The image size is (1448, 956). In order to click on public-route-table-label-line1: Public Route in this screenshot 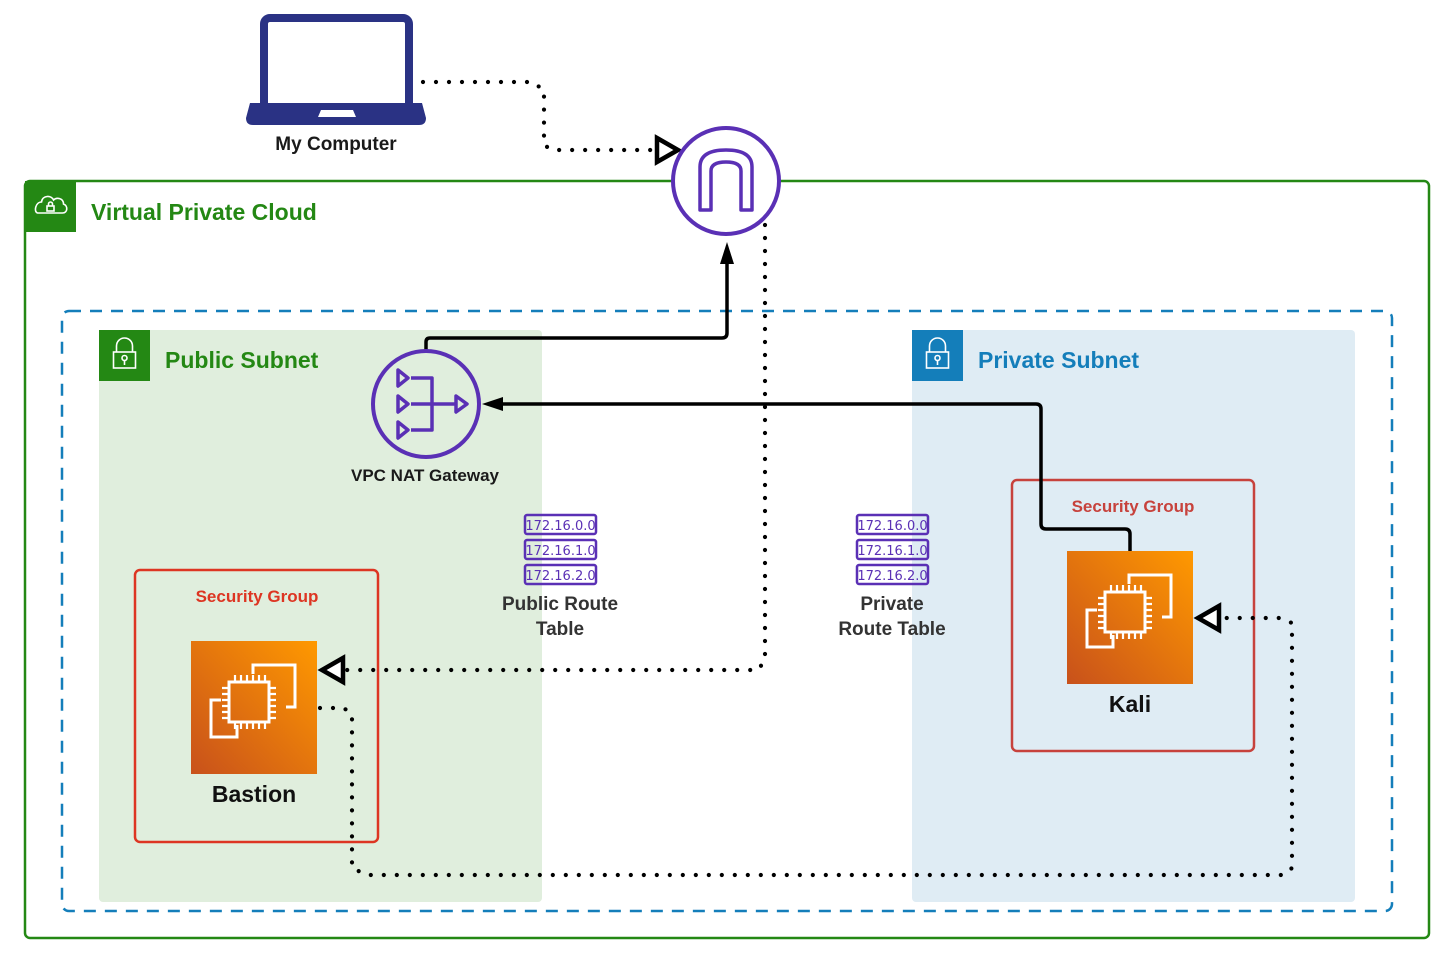, I will do `click(560, 604)`.